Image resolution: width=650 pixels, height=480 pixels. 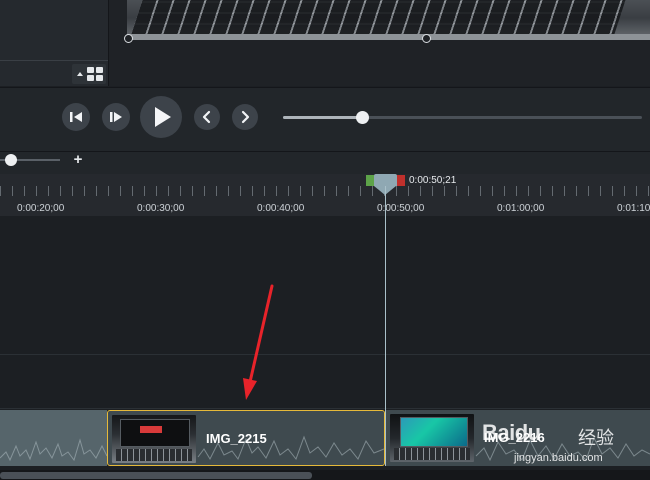 What do you see at coordinates (385, 180) in the screenshot?
I see `playhead-handle` at bounding box center [385, 180].